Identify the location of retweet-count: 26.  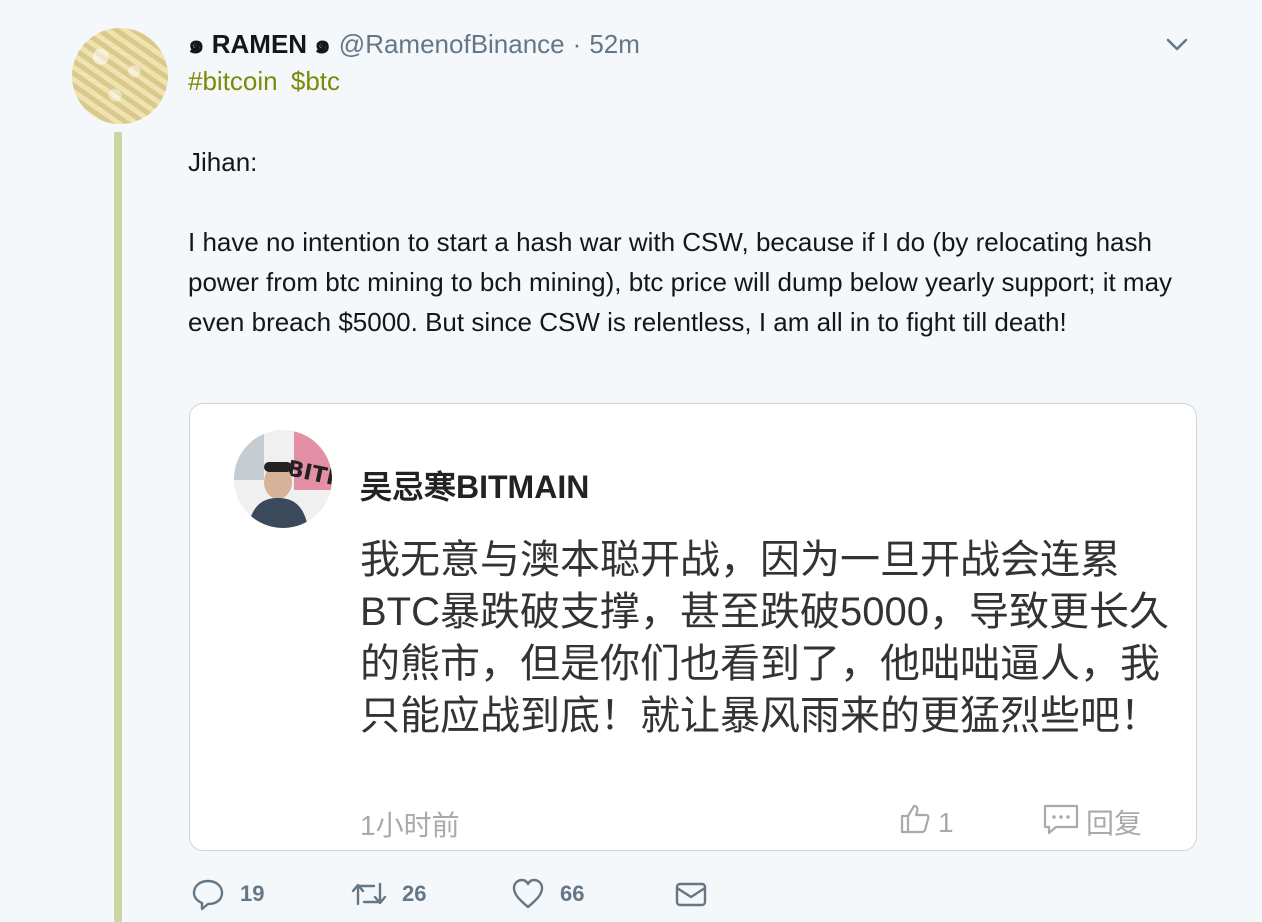
(414, 893).